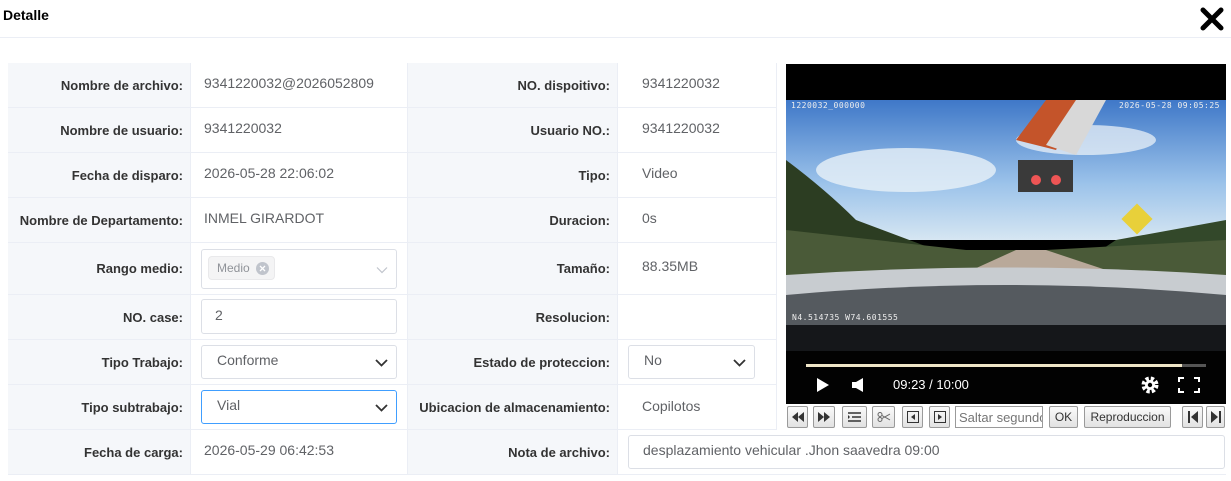 The width and height of the screenshot is (1231, 481). I want to click on tipo-subtrabajo-cell: Vial, so click(298, 407).